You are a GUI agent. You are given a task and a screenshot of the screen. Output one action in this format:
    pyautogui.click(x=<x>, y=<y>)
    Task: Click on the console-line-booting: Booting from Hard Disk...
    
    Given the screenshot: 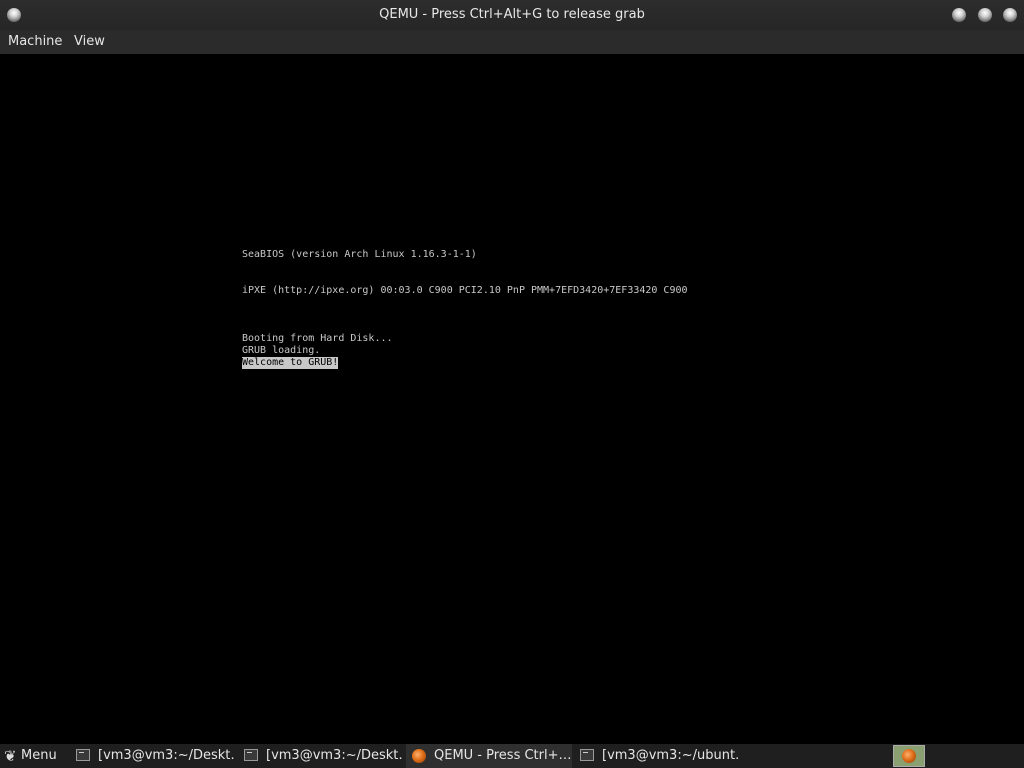 What is the action you would take?
    pyautogui.click(x=317, y=338)
    